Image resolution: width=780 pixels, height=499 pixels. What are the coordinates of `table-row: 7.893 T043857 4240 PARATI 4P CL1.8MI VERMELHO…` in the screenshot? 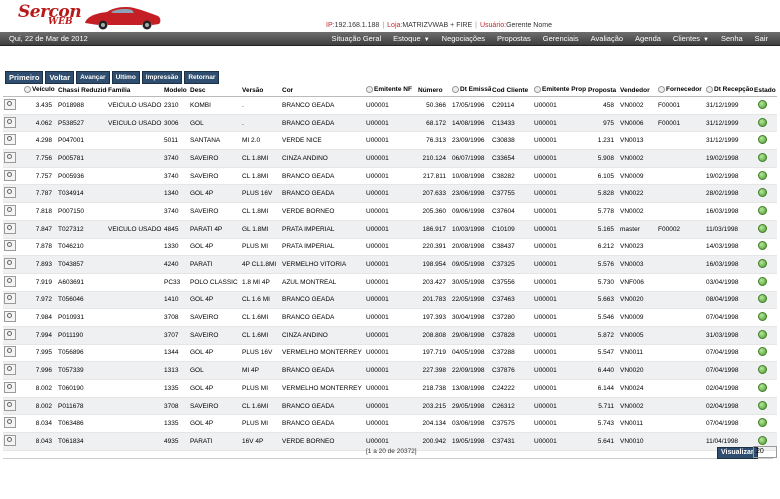 It's located at (390, 264).